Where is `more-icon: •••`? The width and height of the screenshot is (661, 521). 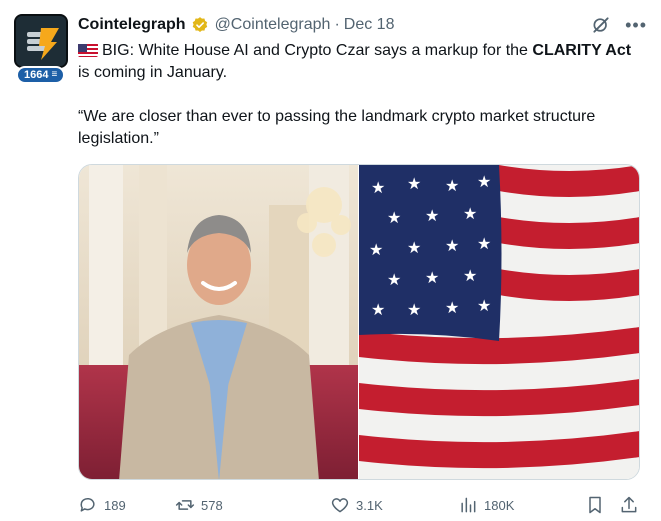
more-icon: ••• is located at coordinates (636, 25).